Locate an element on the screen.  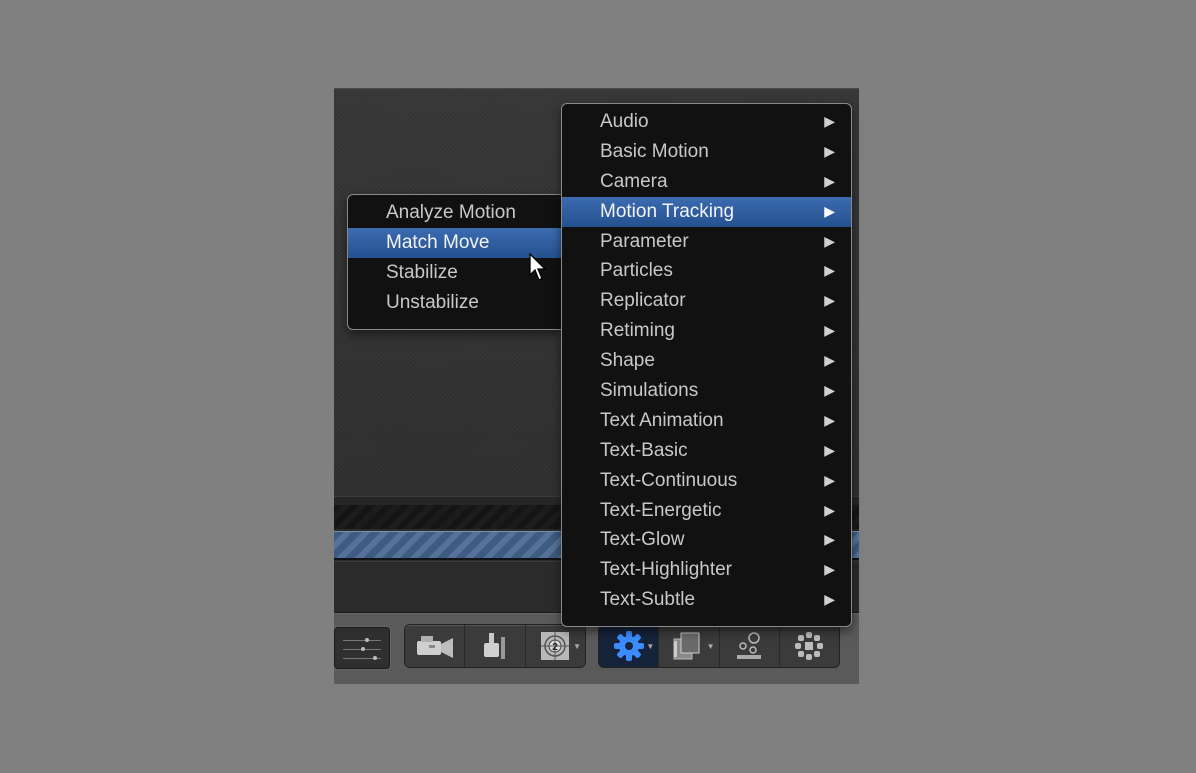
menu-item-motion-tracking: Motion Tracking ▶ is located at coordinates (706, 211).